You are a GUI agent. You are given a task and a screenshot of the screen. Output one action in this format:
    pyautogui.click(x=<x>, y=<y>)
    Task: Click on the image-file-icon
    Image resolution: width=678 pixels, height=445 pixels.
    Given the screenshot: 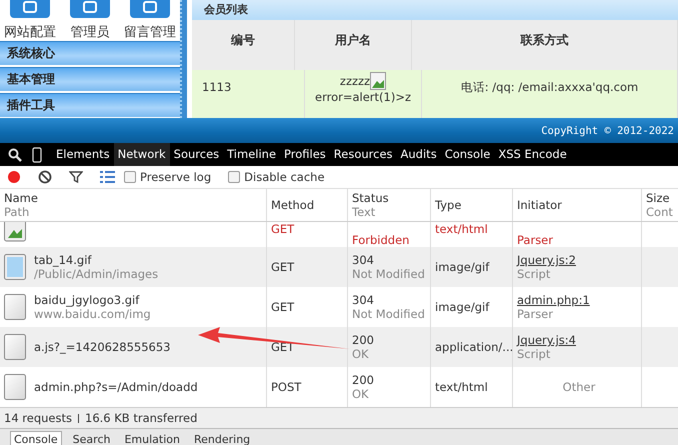 What is the action you would take?
    pyautogui.click(x=15, y=267)
    